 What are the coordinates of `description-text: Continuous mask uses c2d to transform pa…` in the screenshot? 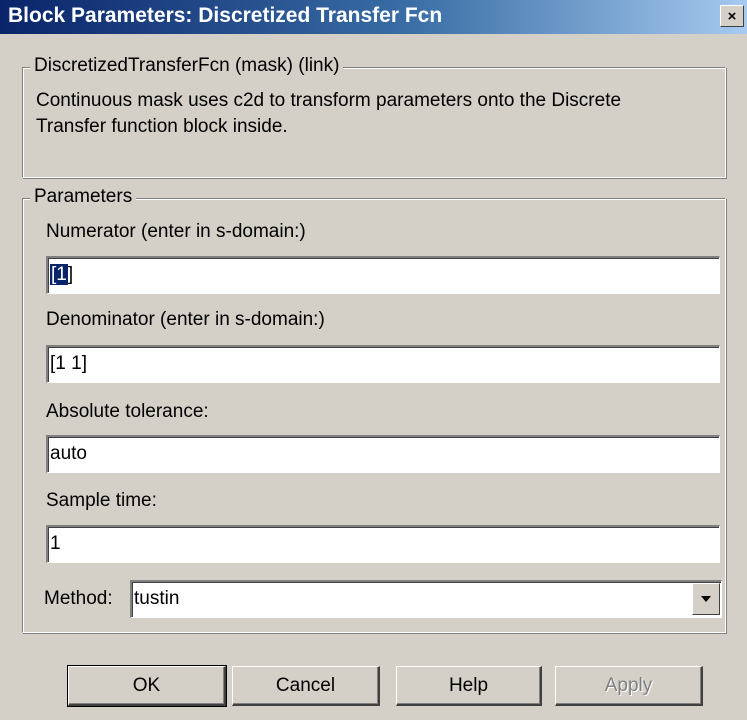 It's located at (329, 113).